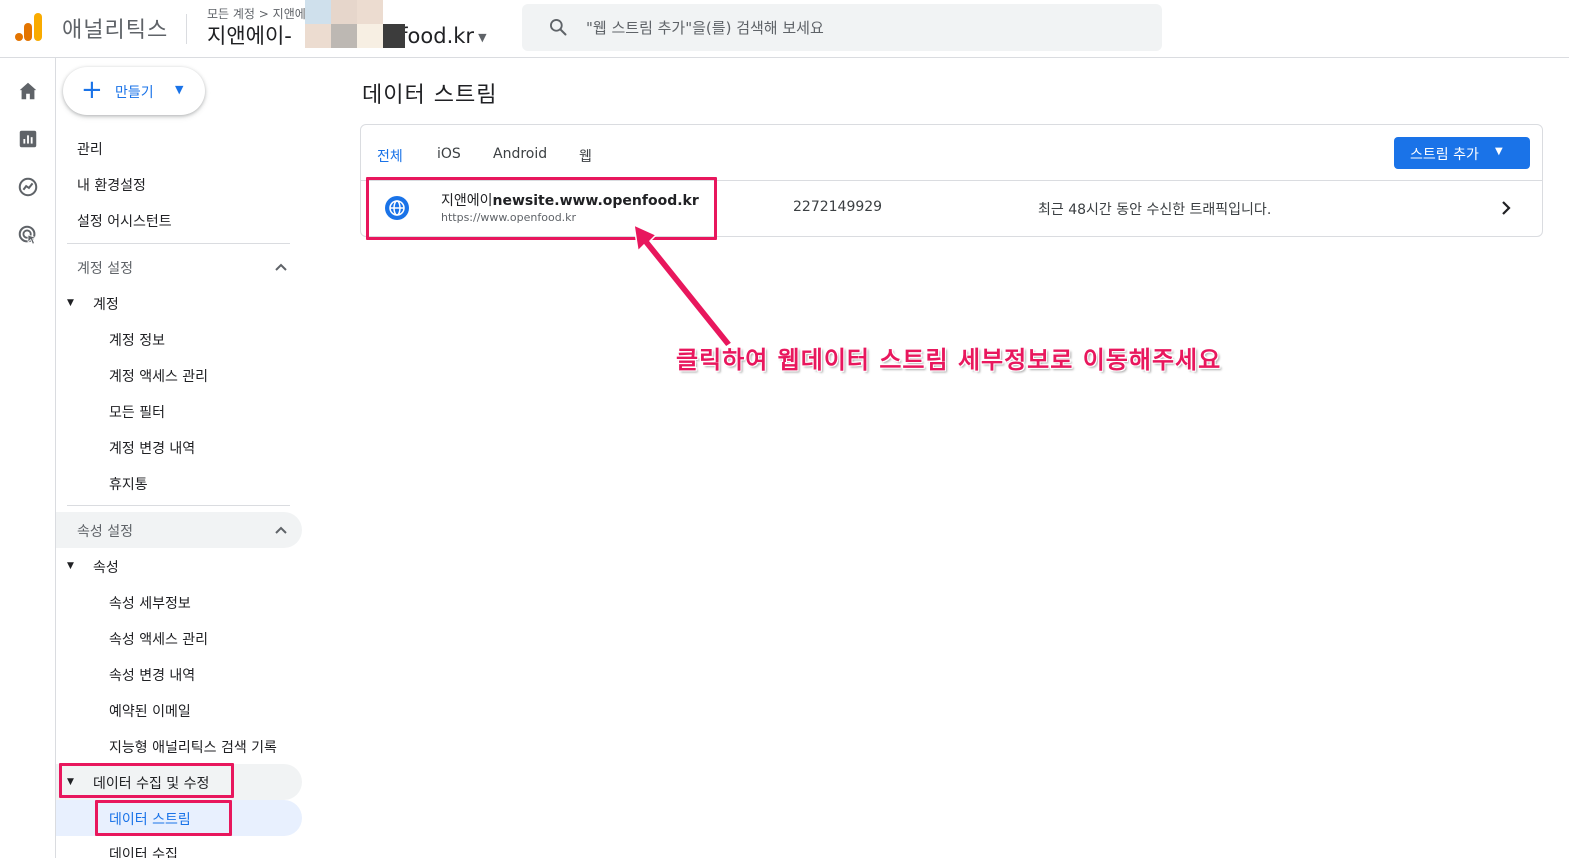 The height and width of the screenshot is (858, 1569). Describe the element at coordinates (158, 639) in the screenshot. I see `sidebar-item-property-access: 속성 액세스 관리` at that location.